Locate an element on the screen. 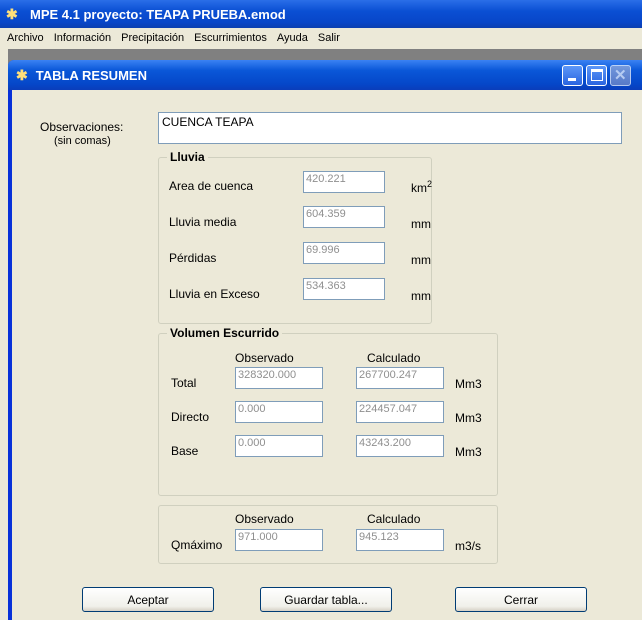 Image resolution: width=642 pixels, height=620 pixels. minimize-button is located at coordinates (572, 75).